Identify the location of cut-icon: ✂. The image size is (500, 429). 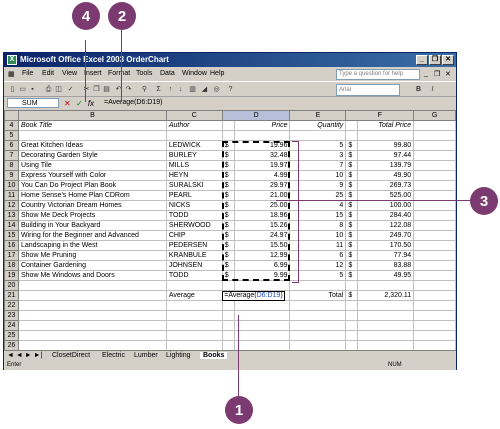
(86, 89).